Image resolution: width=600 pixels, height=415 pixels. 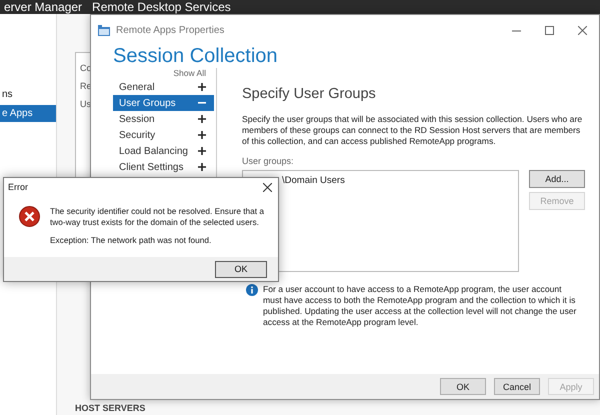 What do you see at coordinates (252, 290) in the screenshot?
I see `info-icon` at bounding box center [252, 290].